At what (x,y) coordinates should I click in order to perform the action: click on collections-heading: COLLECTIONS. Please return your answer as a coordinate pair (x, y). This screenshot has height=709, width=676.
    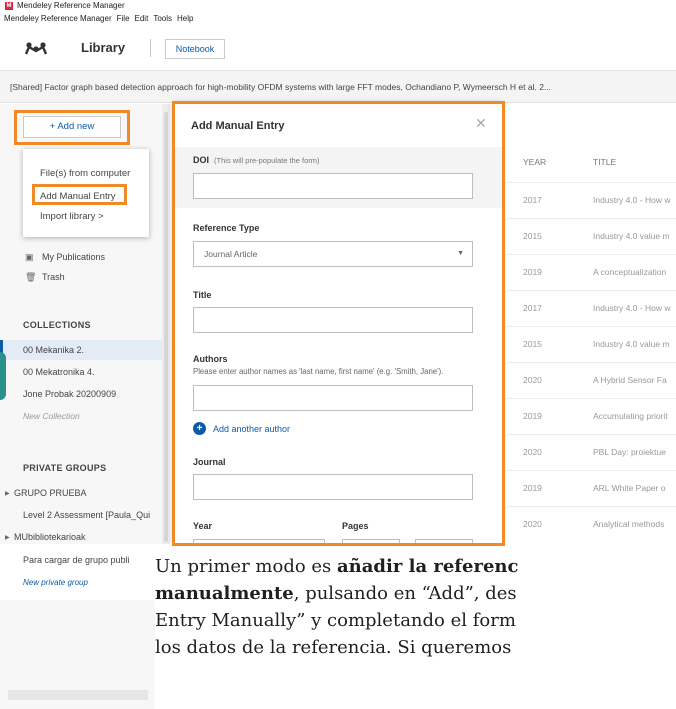
    Looking at the image, I should click on (57, 325).